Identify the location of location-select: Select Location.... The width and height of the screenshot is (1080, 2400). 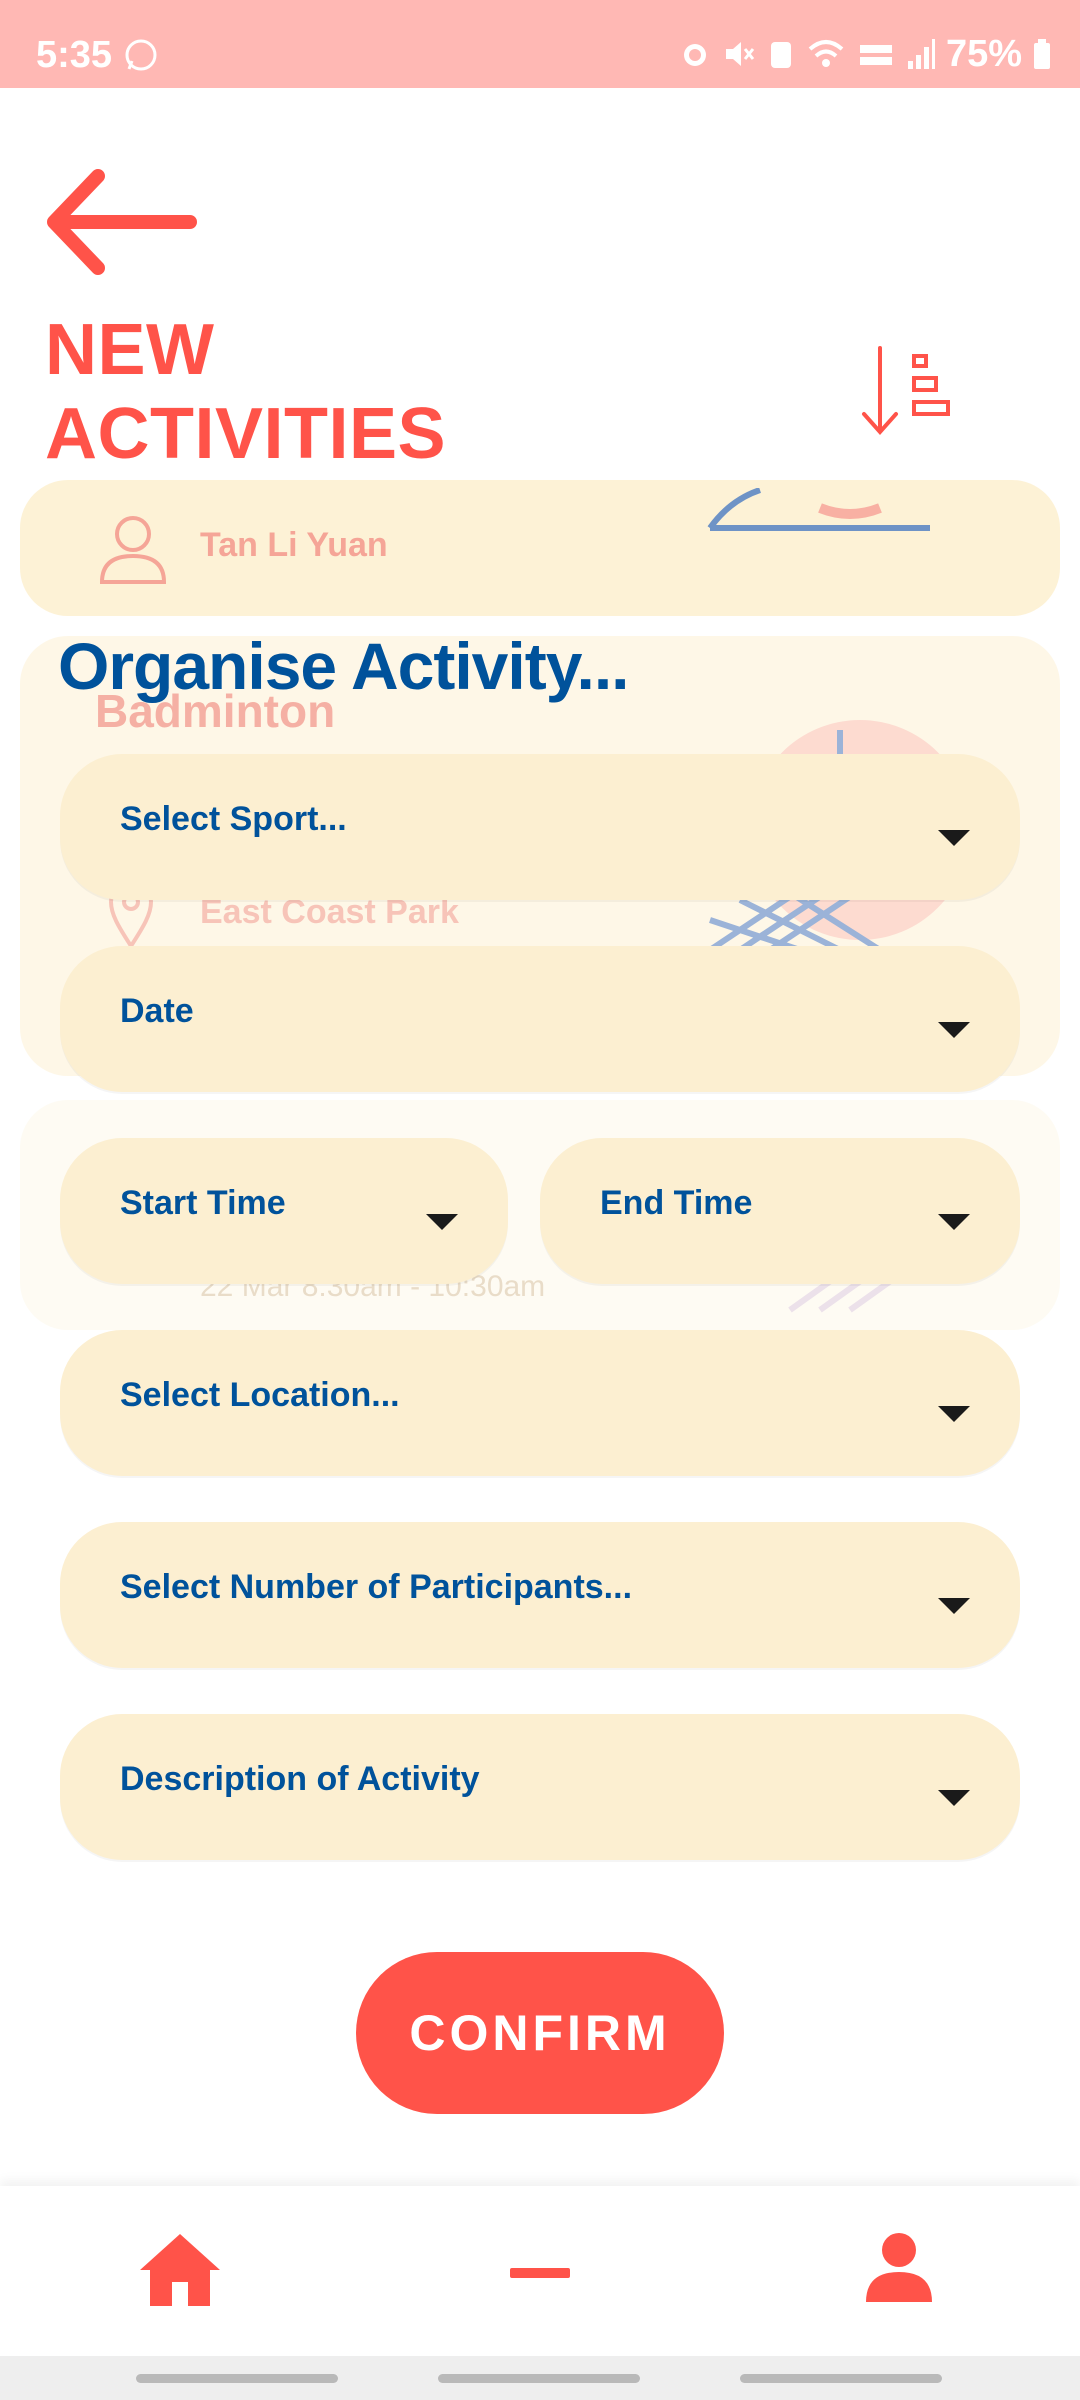
(540, 1403).